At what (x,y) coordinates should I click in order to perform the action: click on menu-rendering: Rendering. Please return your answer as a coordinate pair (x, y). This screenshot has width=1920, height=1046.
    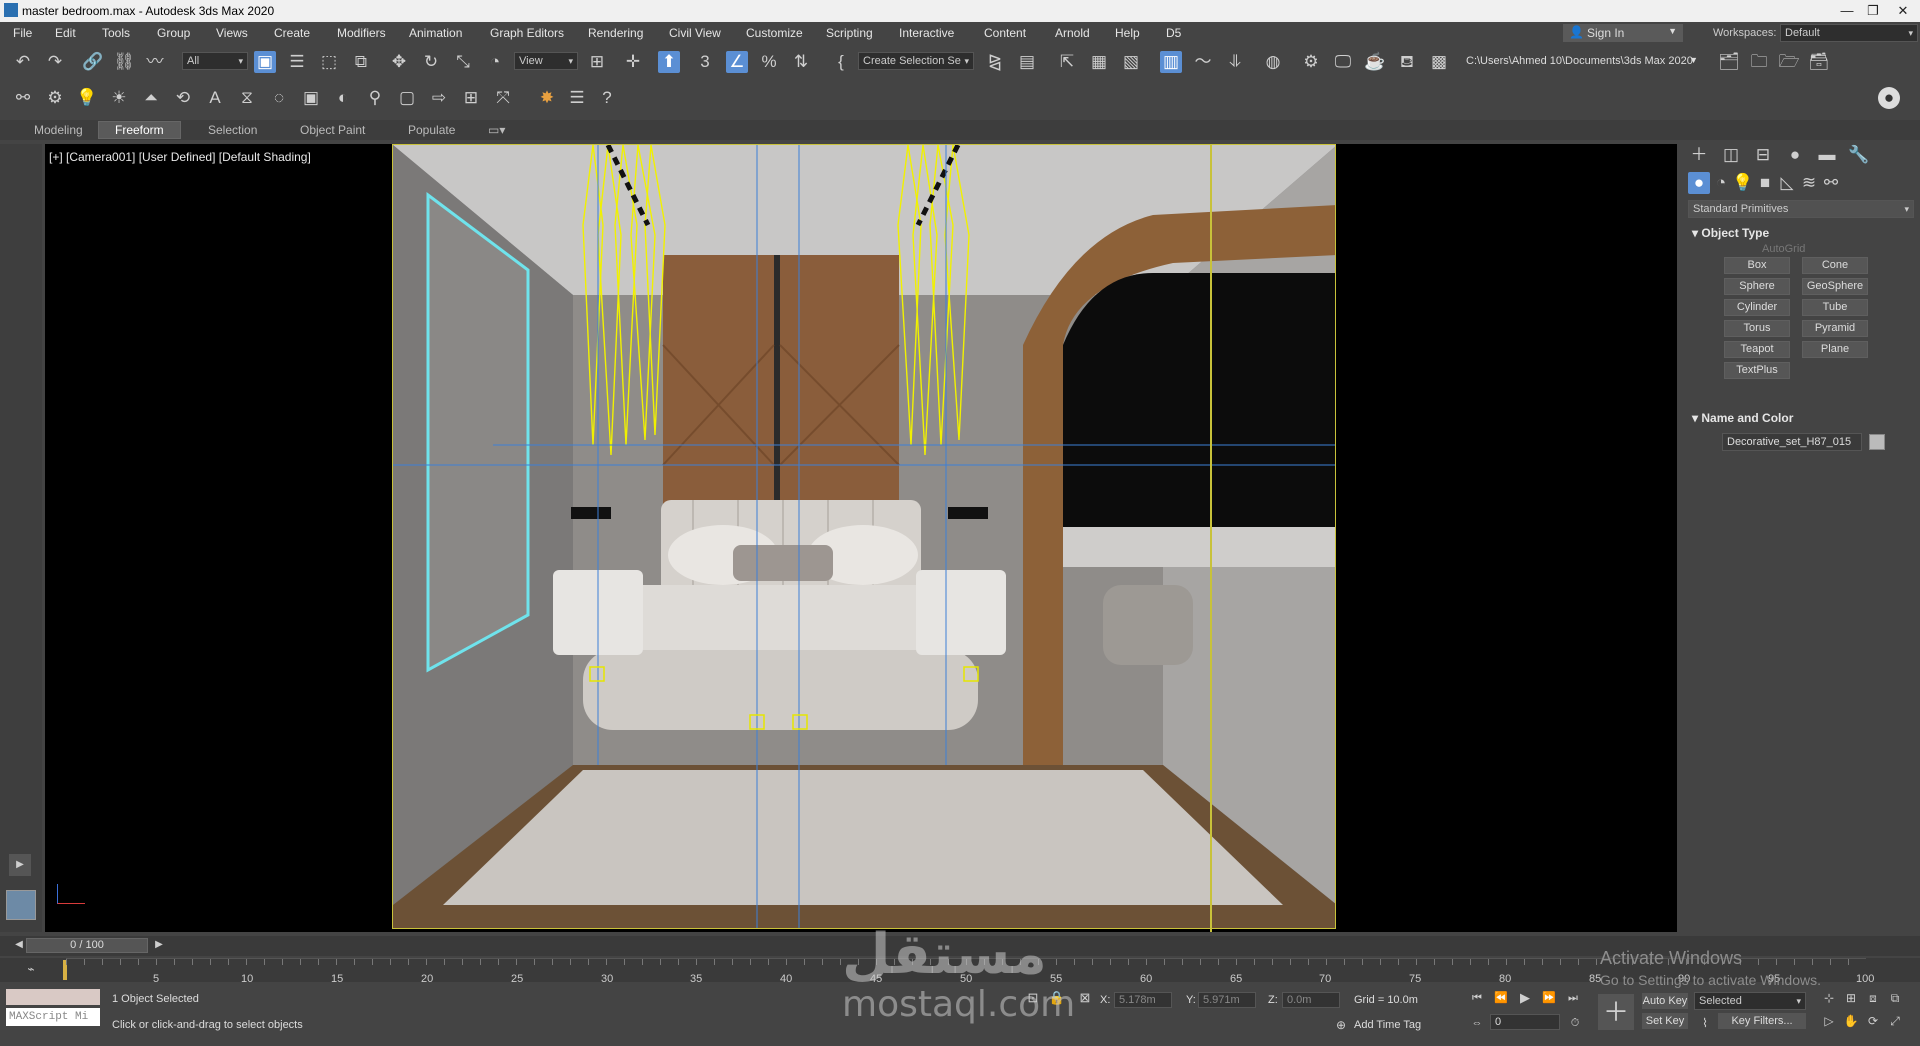
    Looking at the image, I should click on (615, 33).